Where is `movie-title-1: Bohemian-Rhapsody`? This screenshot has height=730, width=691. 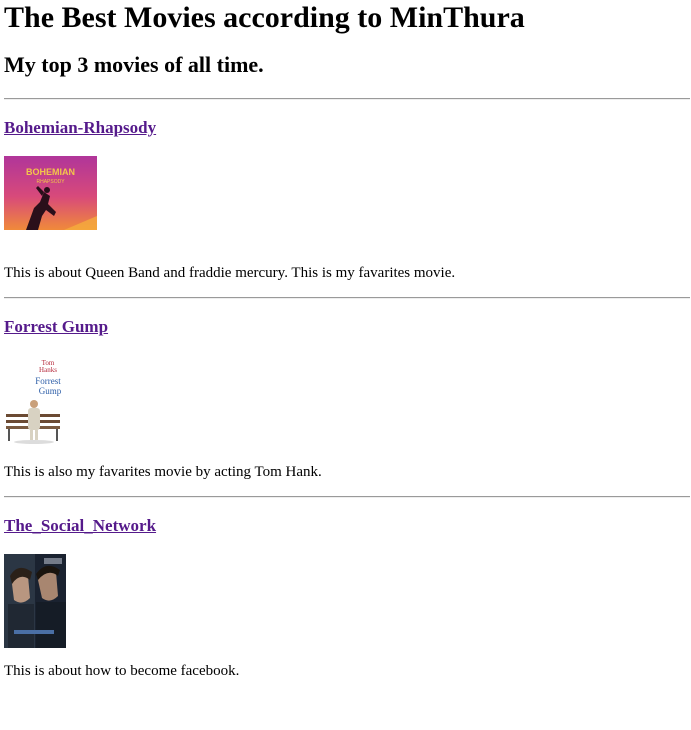
movie-title-1: Bohemian-Rhapsody is located at coordinates (80, 128).